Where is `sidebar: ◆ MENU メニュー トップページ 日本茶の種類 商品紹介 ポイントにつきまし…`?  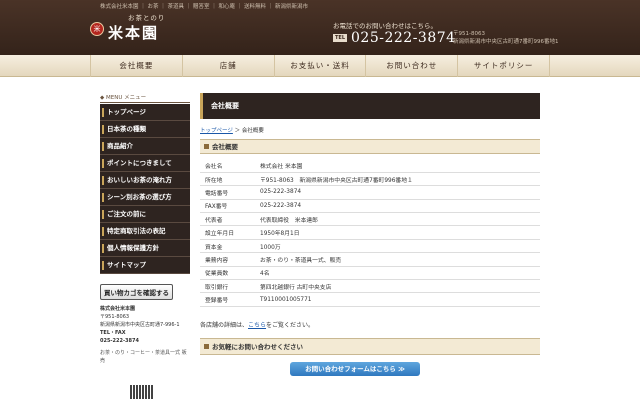 sidebar: ◆ MENU メニュー トップページ 日本茶の種類 商品紹介 ポイントにつきまし… is located at coordinates (145, 246).